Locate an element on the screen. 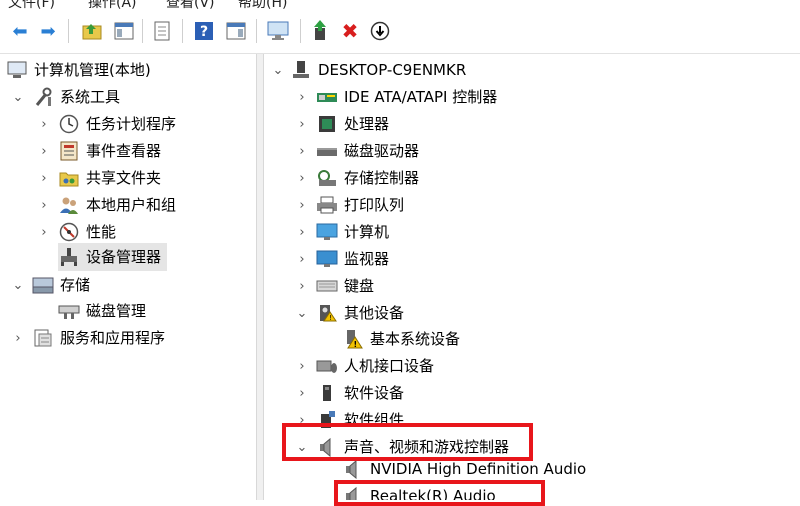  tree-item-shared-folders: 共享文件夹 is located at coordinates (109, 178).